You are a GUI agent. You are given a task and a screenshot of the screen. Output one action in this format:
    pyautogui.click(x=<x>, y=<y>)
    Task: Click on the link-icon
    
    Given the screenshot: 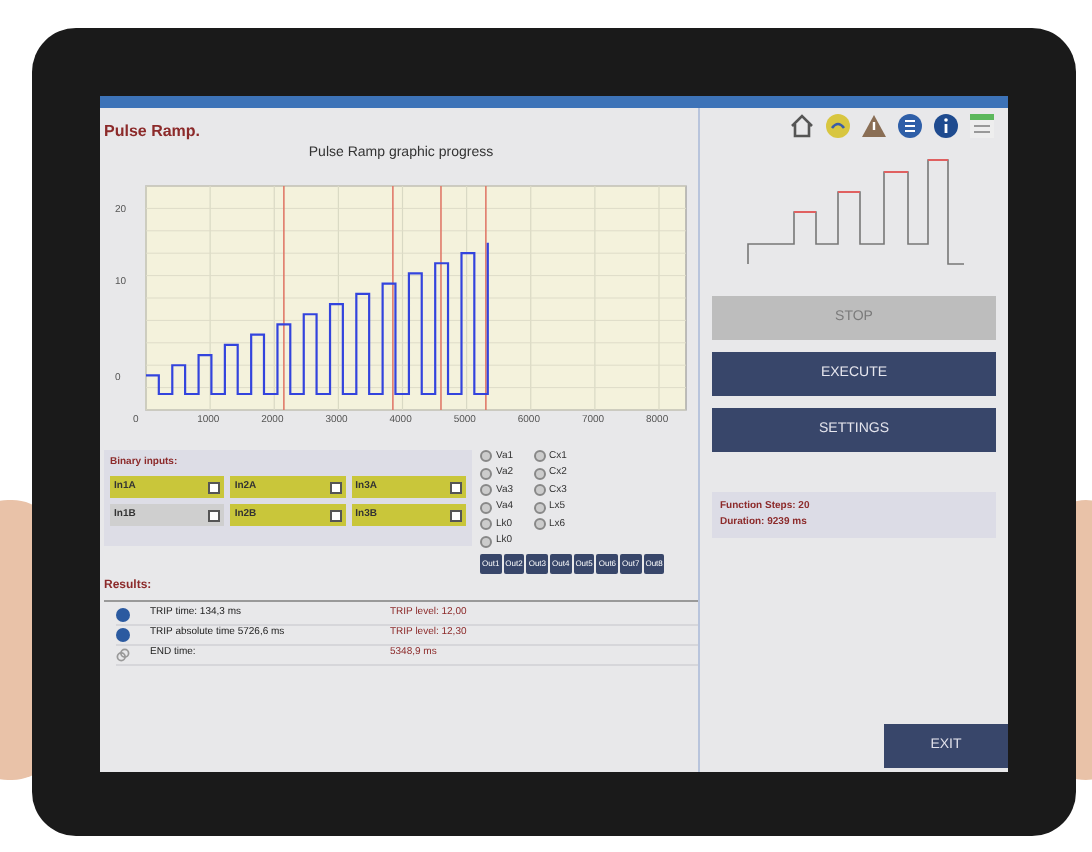 What is the action you would take?
    pyautogui.click(x=123, y=654)
    